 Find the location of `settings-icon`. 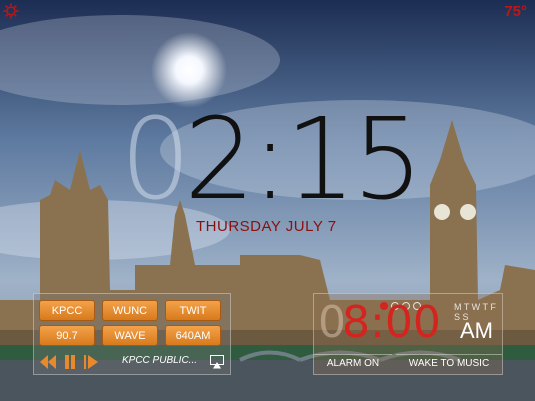

settings-icon is located at coordinates (11, 11).